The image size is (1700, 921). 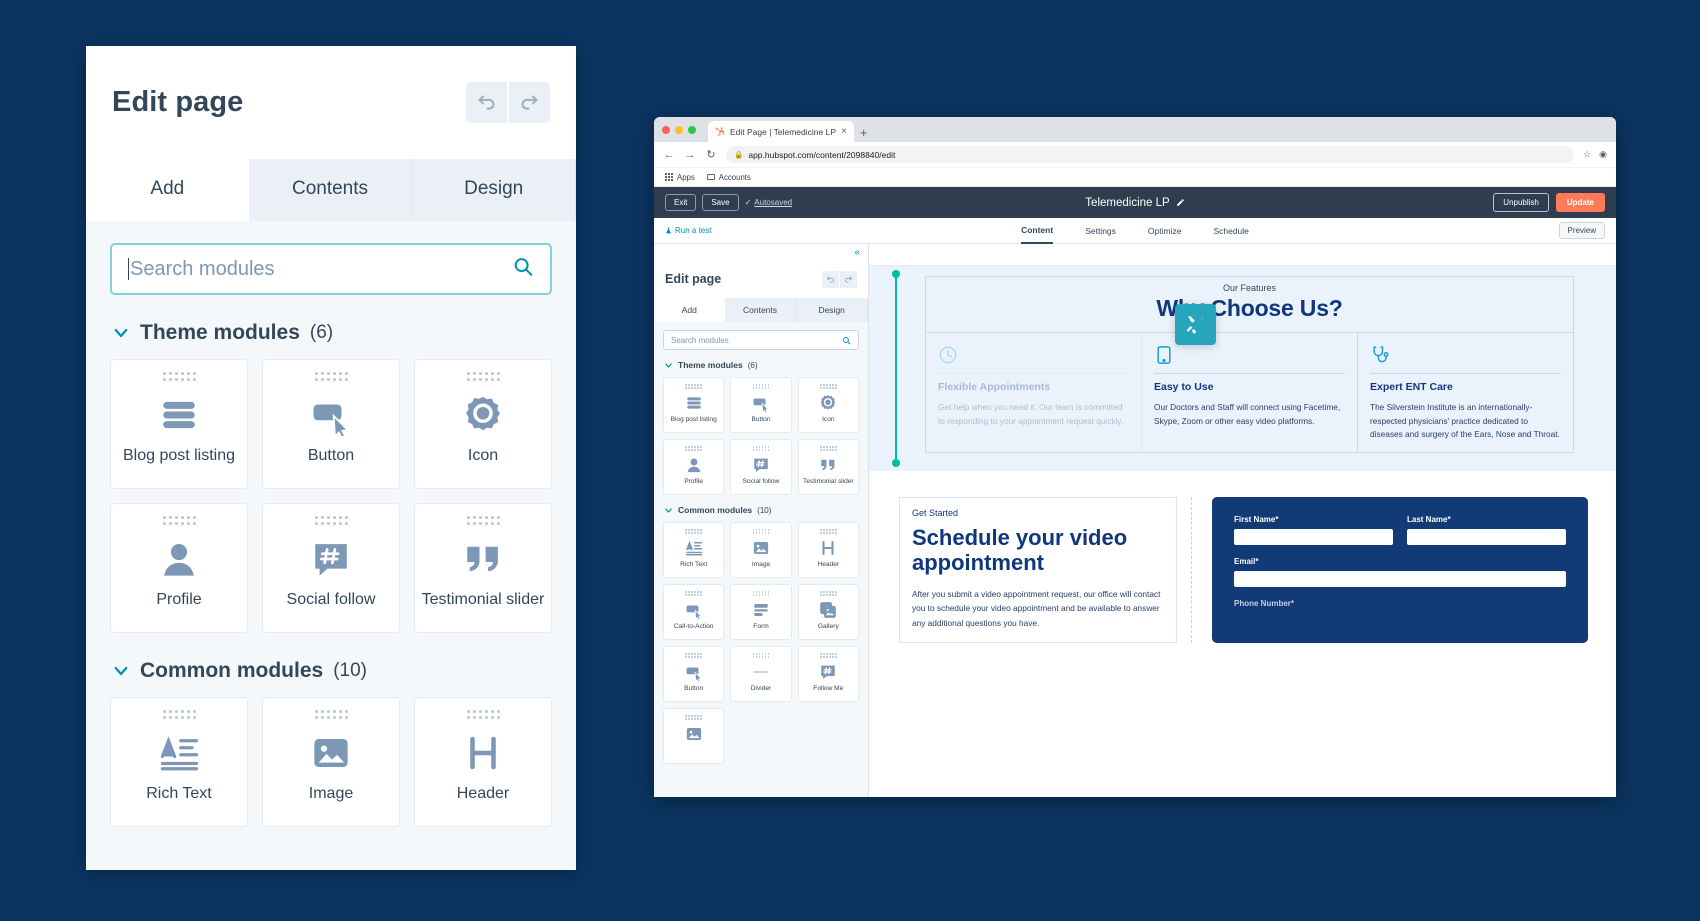 I want to click on inner-module-card-call-to-action: Call-to-Action, so click(x=694, y=612).